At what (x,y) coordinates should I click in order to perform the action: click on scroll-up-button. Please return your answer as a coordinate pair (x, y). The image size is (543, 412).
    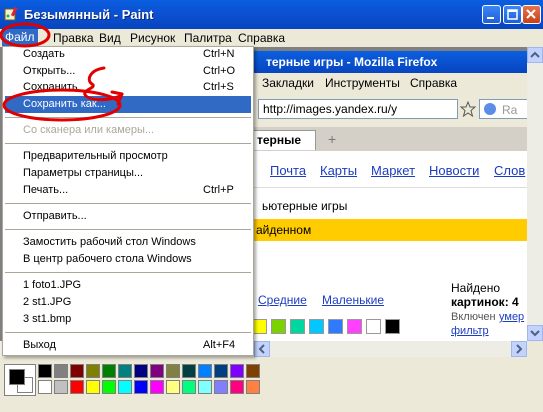
    Looking at the image, I should click on (535, 55).